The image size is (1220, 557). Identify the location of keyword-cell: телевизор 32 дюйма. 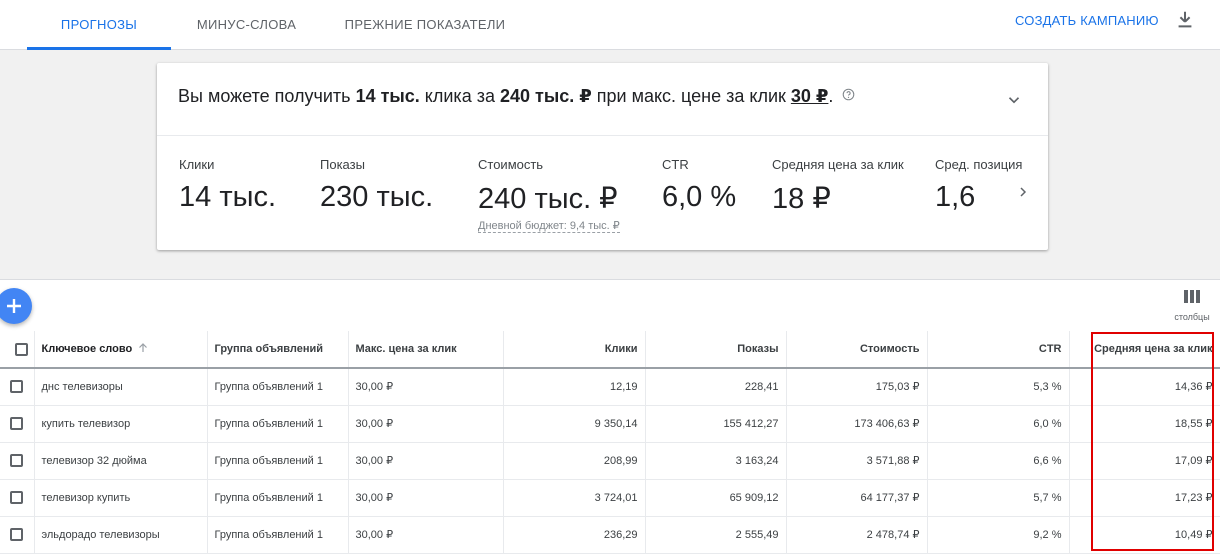
(121, 461).